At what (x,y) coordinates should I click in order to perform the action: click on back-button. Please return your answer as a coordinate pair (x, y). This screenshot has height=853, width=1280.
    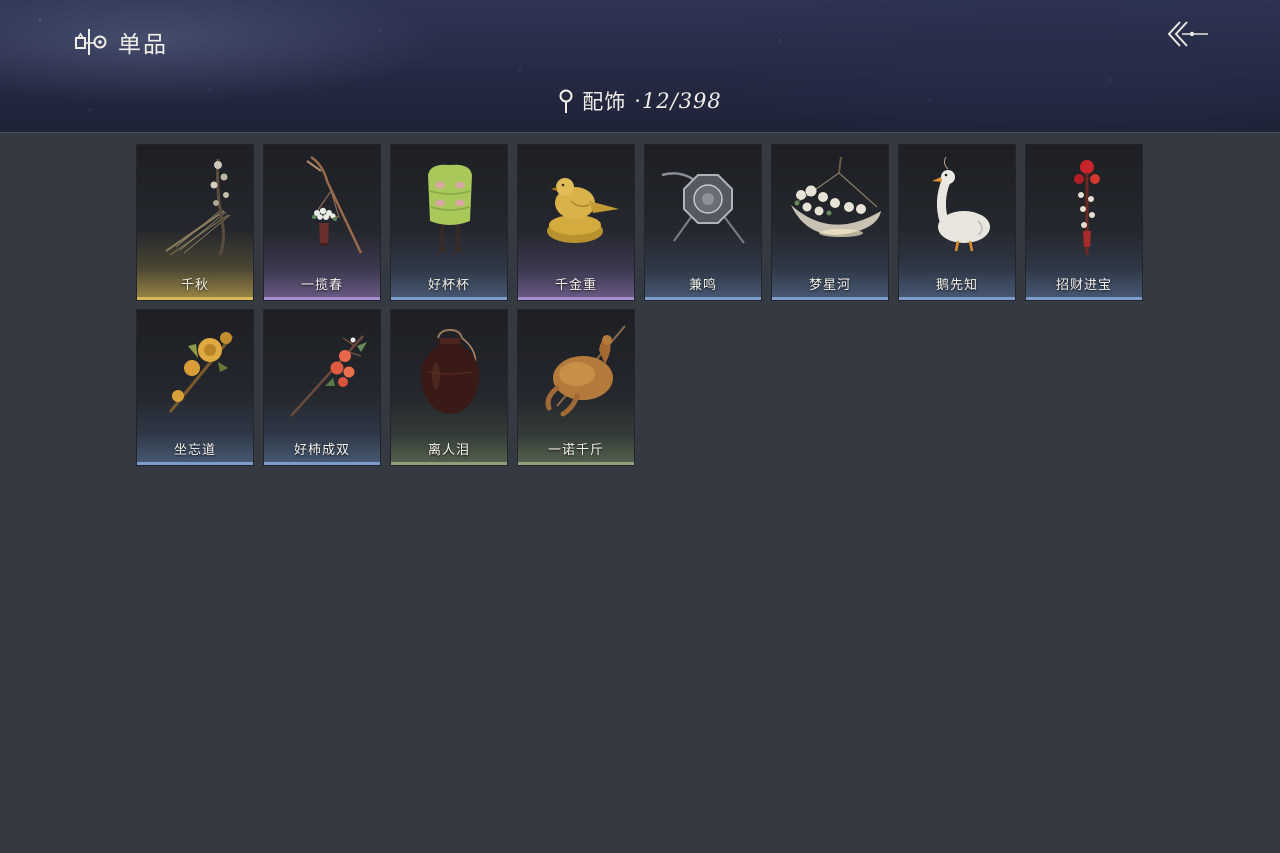
    Looking at the image, I should click on (1189, 35).